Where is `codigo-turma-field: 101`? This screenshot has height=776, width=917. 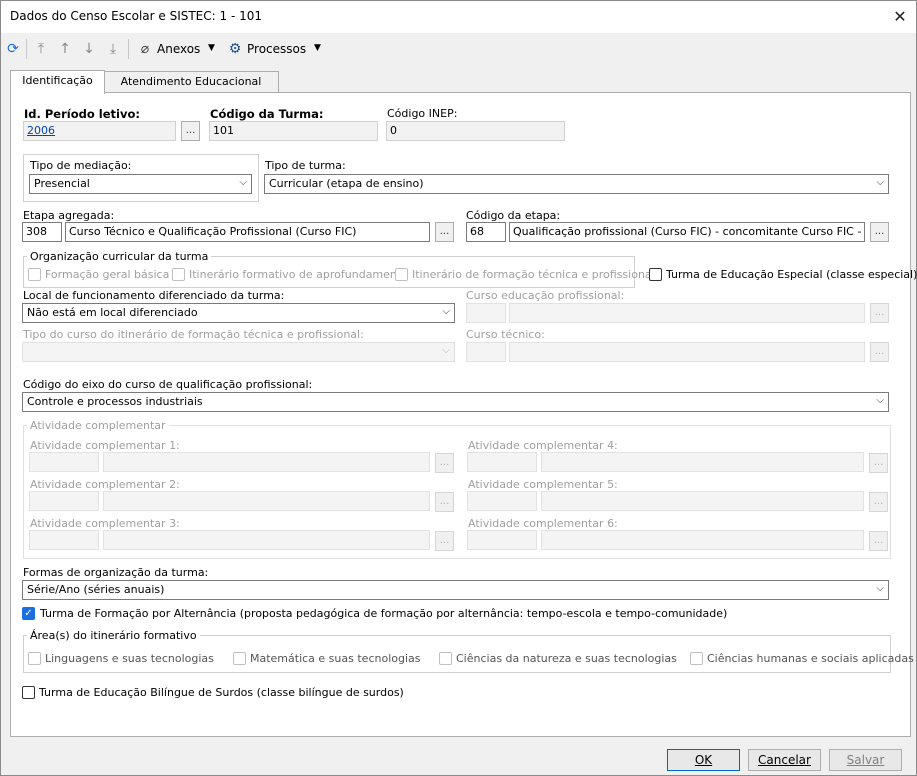 codigo-turma-field: 101 is located at coordinates (293, 131).